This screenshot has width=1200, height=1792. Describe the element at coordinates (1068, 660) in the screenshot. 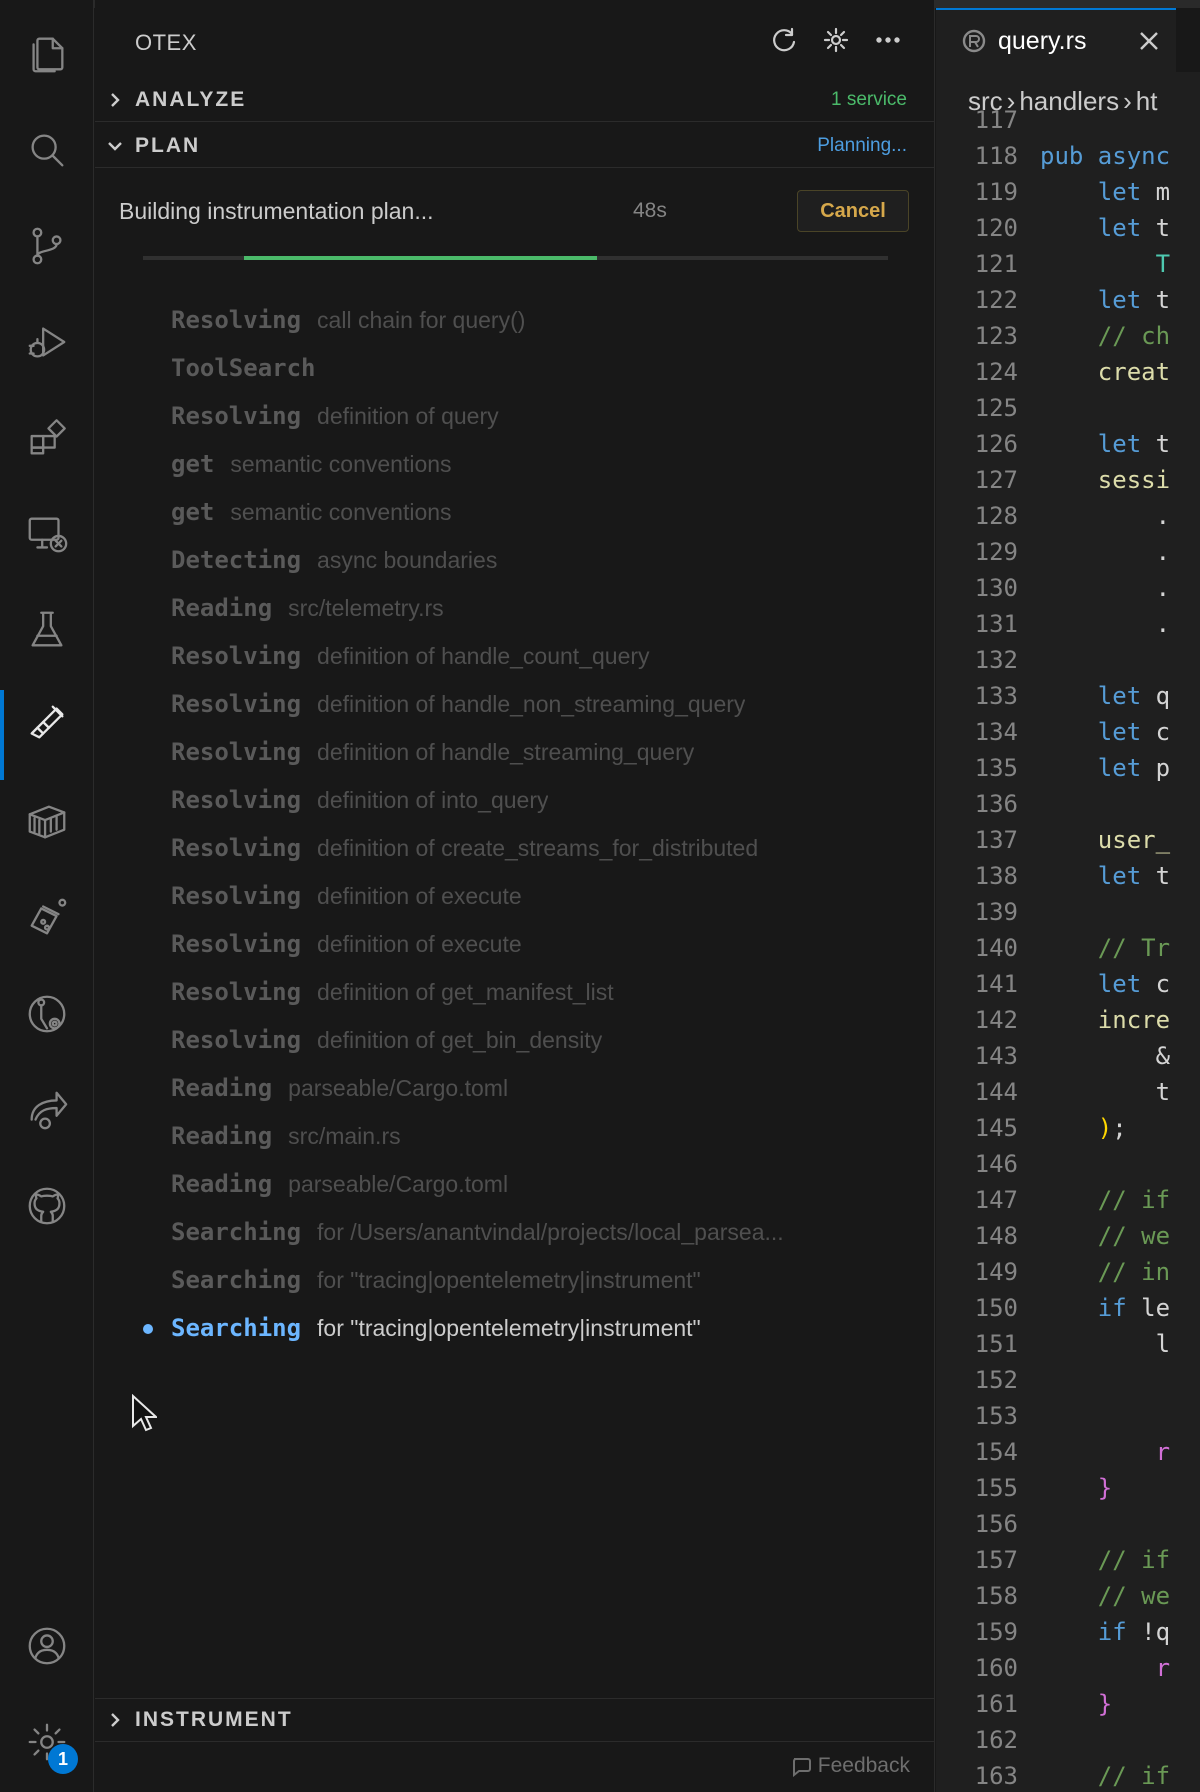

I see `code-line: 132` at that location.